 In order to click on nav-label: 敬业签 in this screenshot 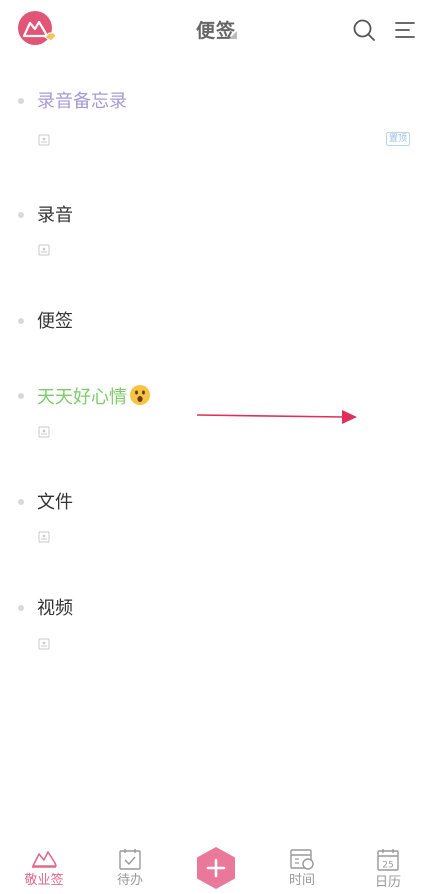, I will do `click(44, 880)`.